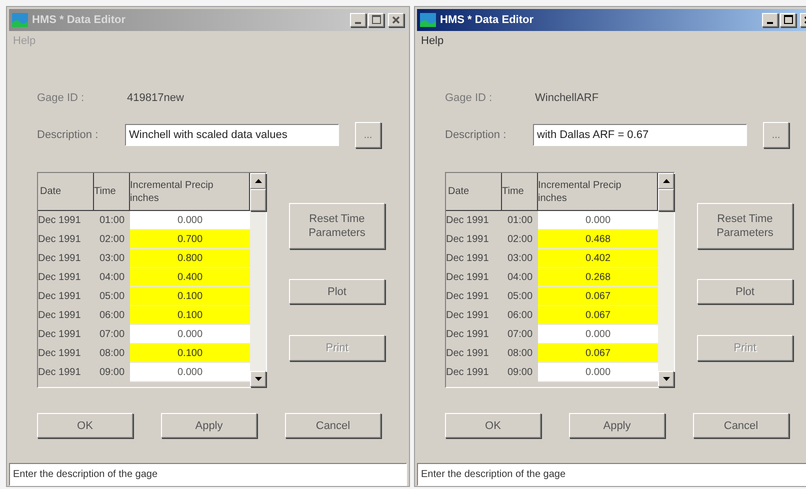  What do you see at coordinates (190, 240) in the screenshot?
I see `precip-cell: 0.700` at bounding box center [190, 240].